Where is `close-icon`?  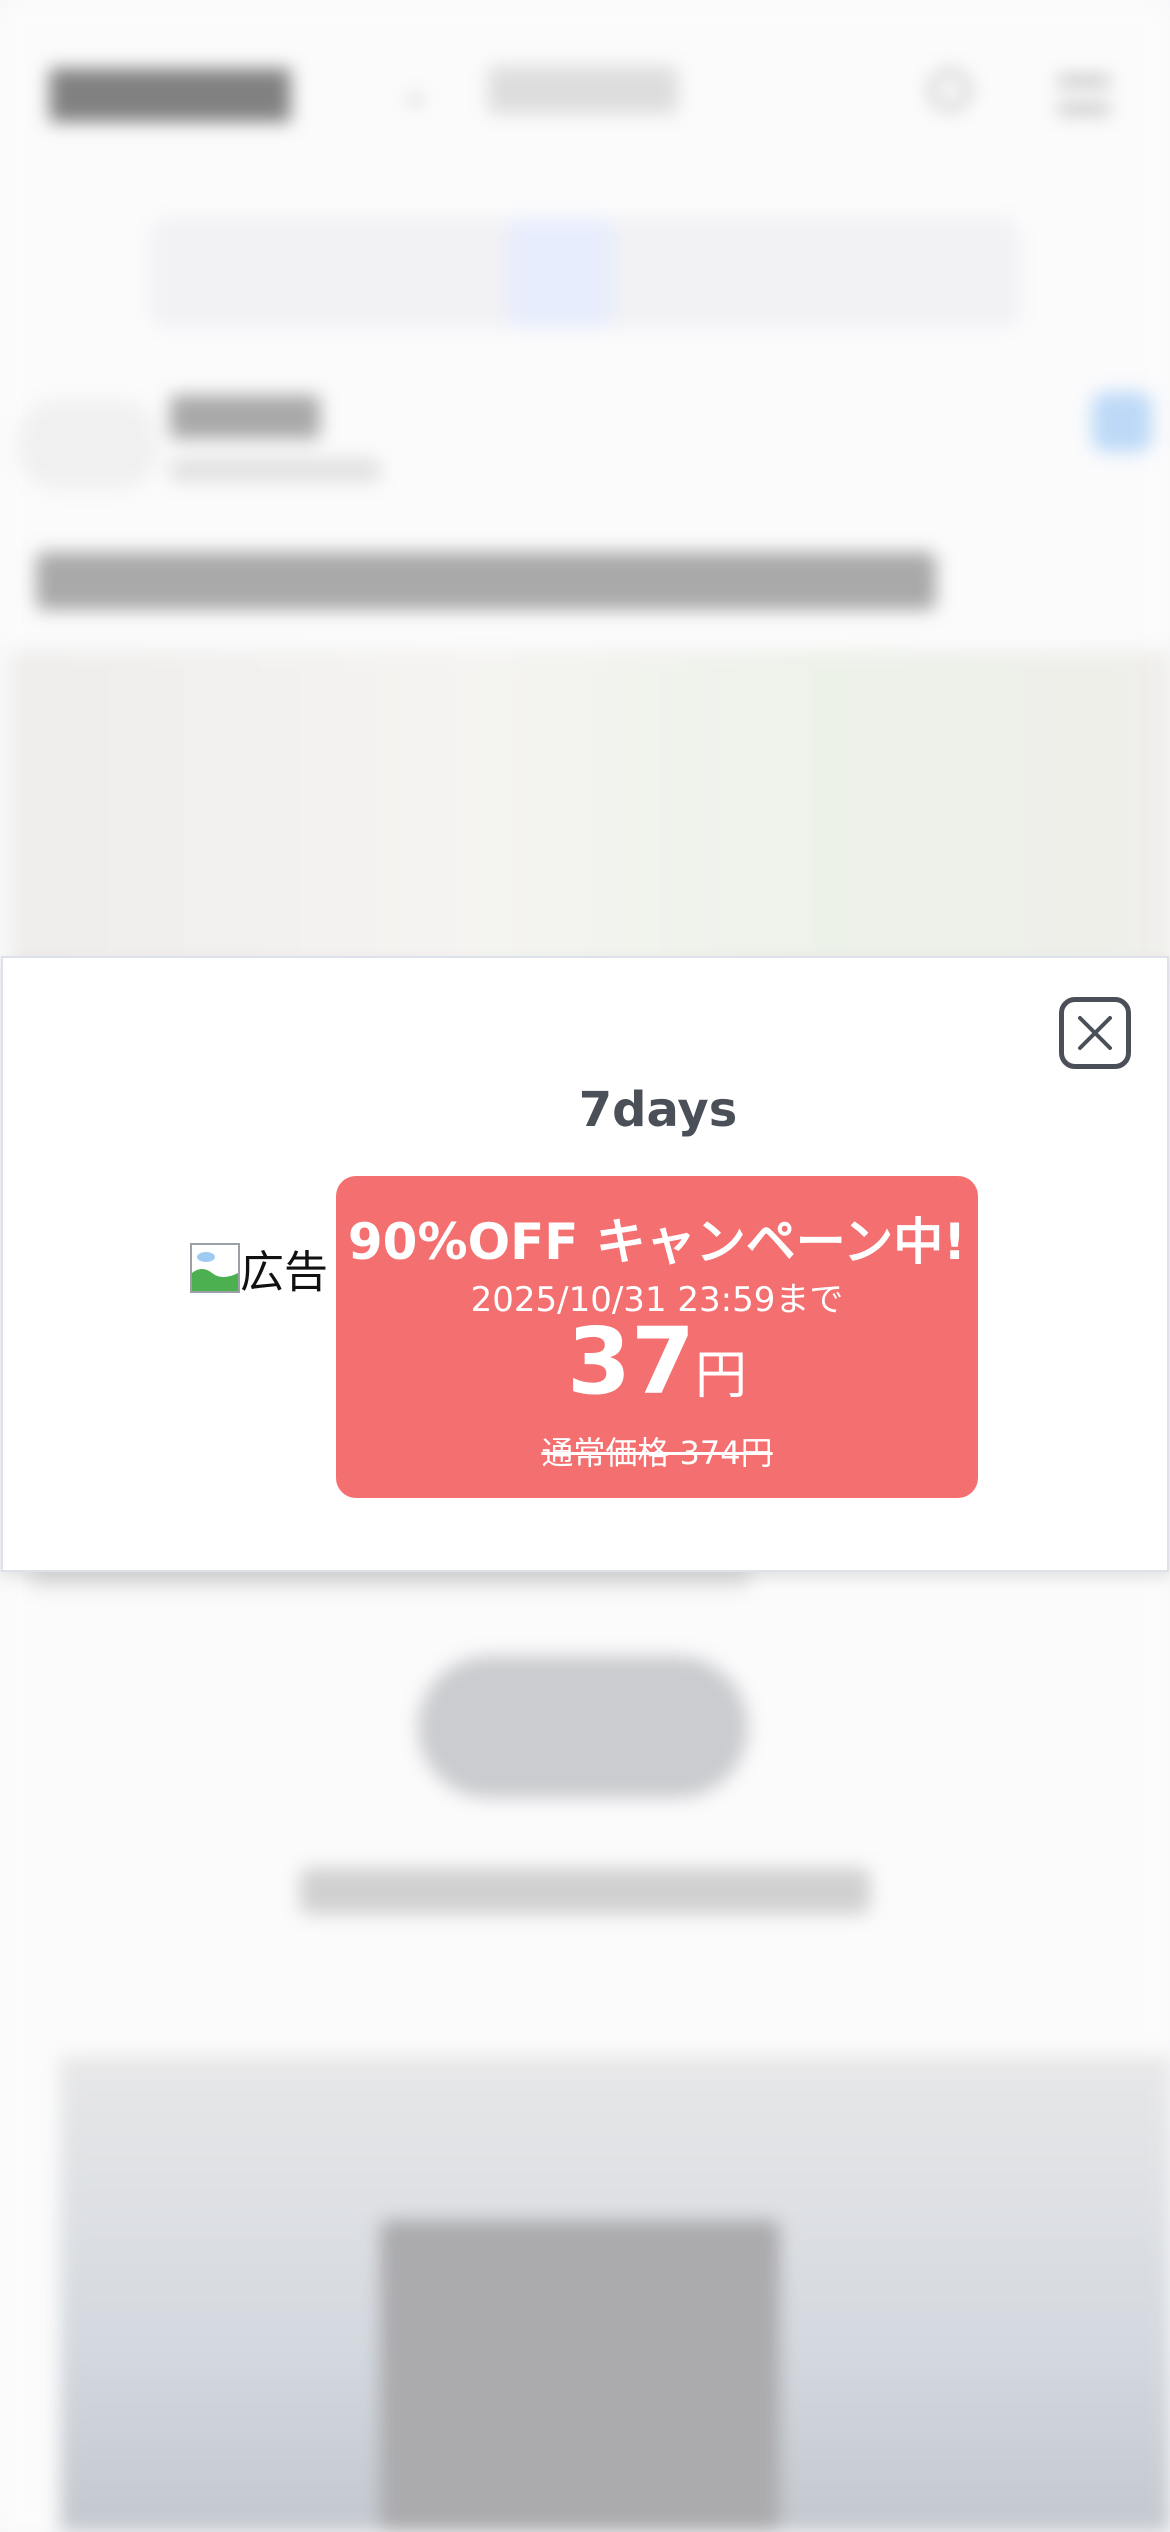 close-icon is located at coordinates (1095, 1033).